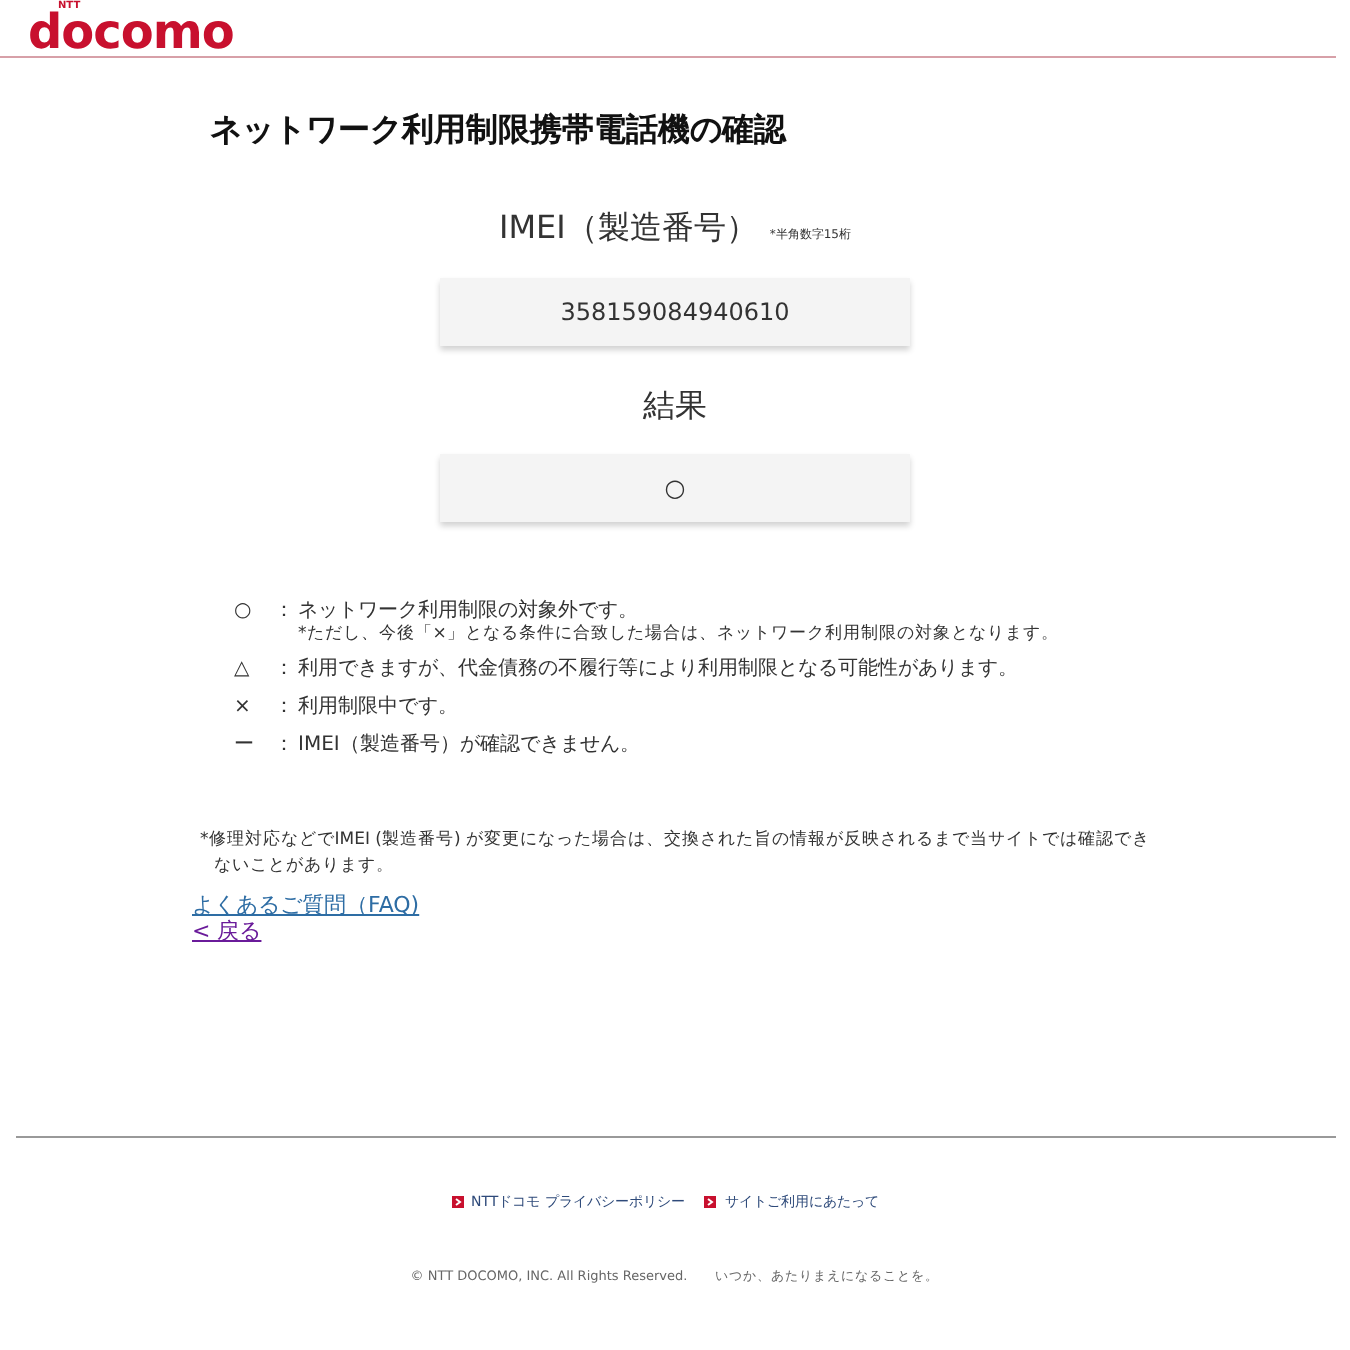  I want to click on legend-text: ネットワーク利用制限の対象外です。, so click(468, 611).